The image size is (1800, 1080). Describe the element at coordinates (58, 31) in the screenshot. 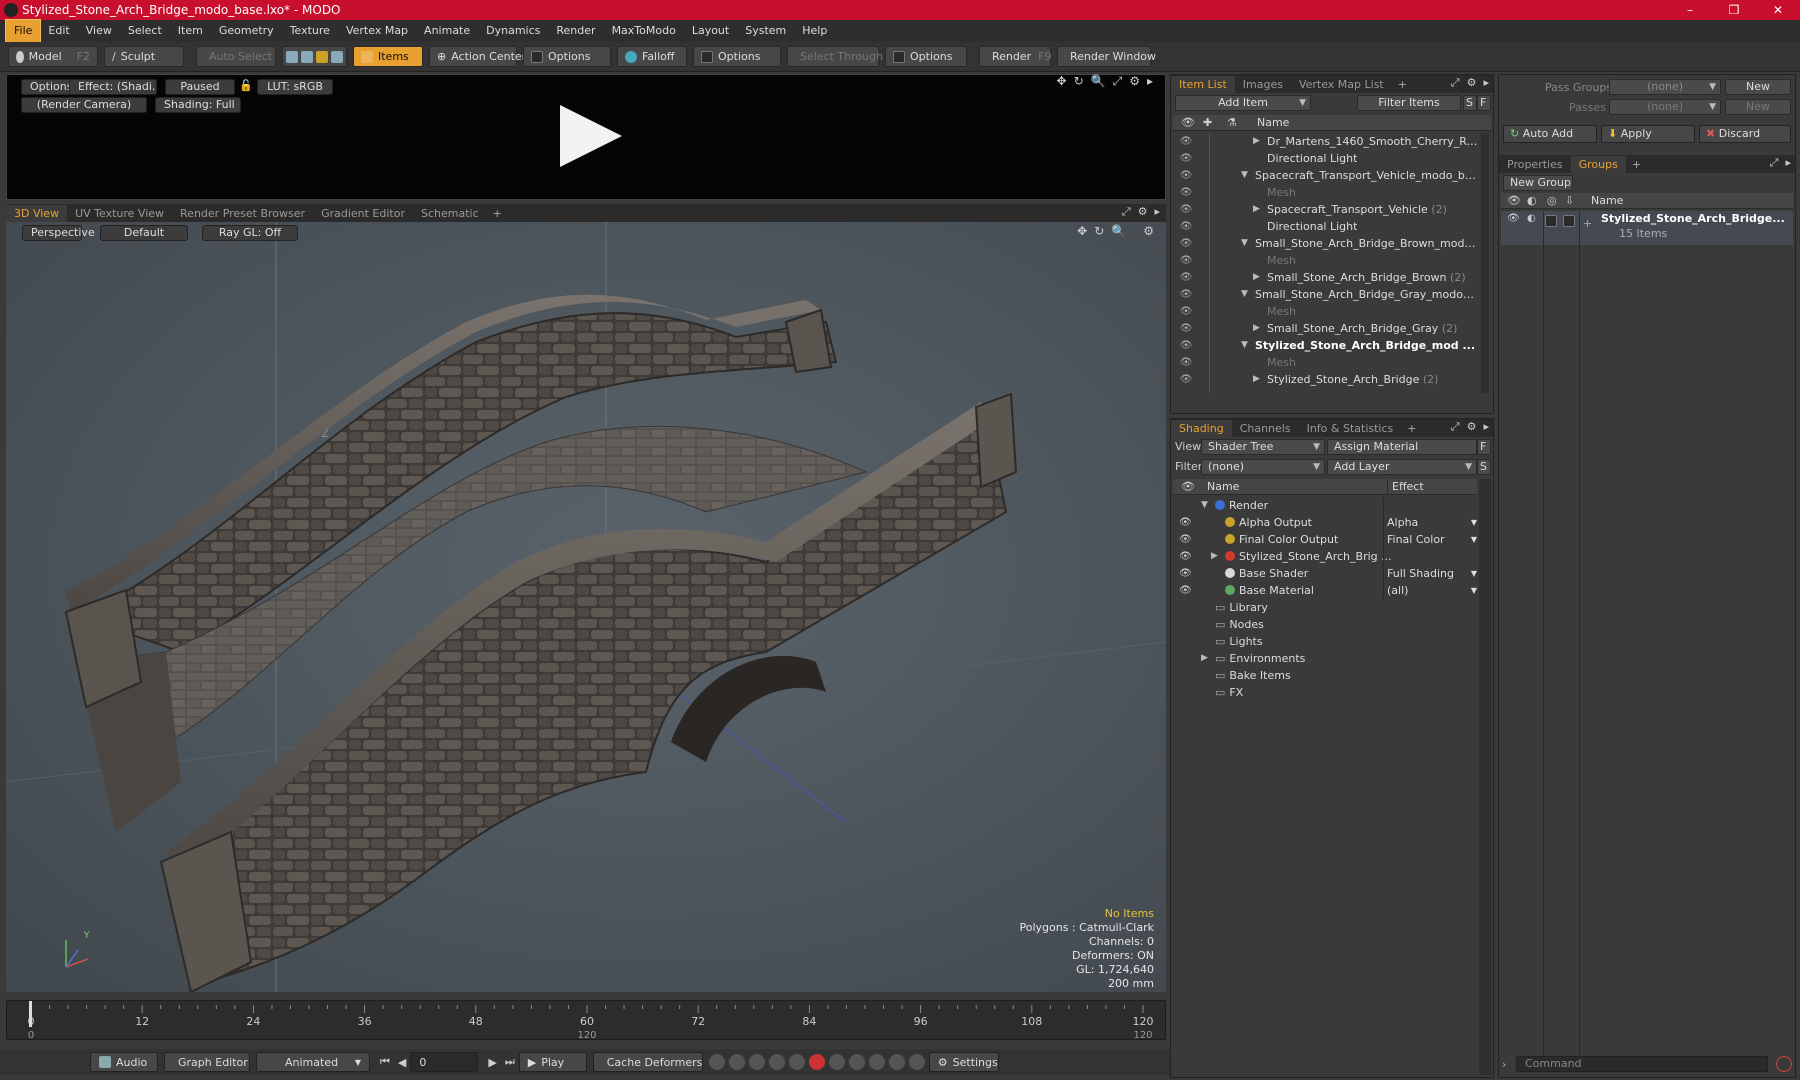

I see `menu-edit: Edit` at that location.